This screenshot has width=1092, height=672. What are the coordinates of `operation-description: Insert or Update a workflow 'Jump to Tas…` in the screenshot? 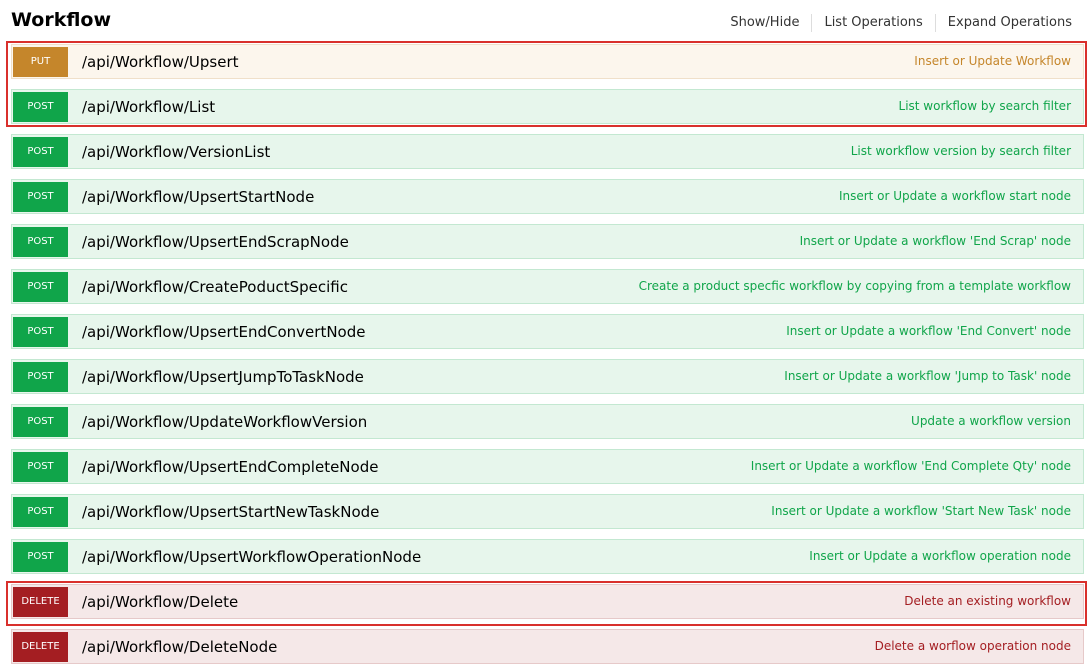 It's located at (927, 376).